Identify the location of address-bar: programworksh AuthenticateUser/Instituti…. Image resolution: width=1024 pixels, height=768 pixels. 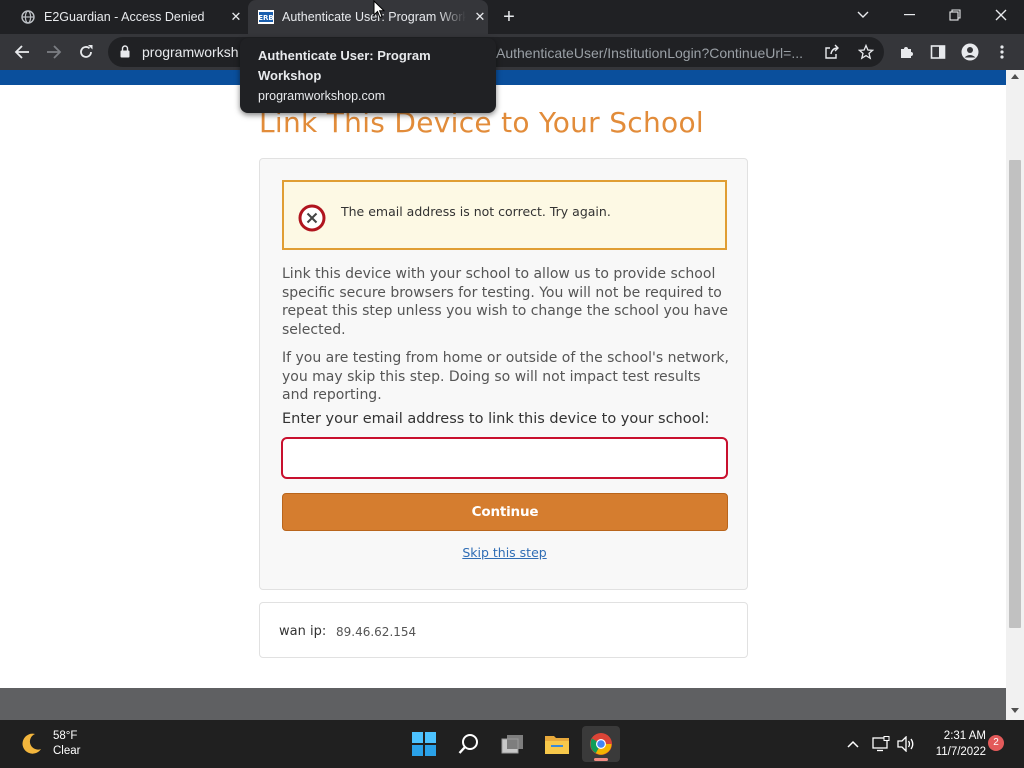
(496, 52).